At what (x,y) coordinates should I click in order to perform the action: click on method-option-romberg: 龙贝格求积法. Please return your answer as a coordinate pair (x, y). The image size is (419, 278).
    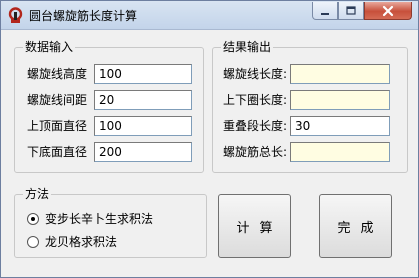
    Looking at the image, I should click on (72, 241).